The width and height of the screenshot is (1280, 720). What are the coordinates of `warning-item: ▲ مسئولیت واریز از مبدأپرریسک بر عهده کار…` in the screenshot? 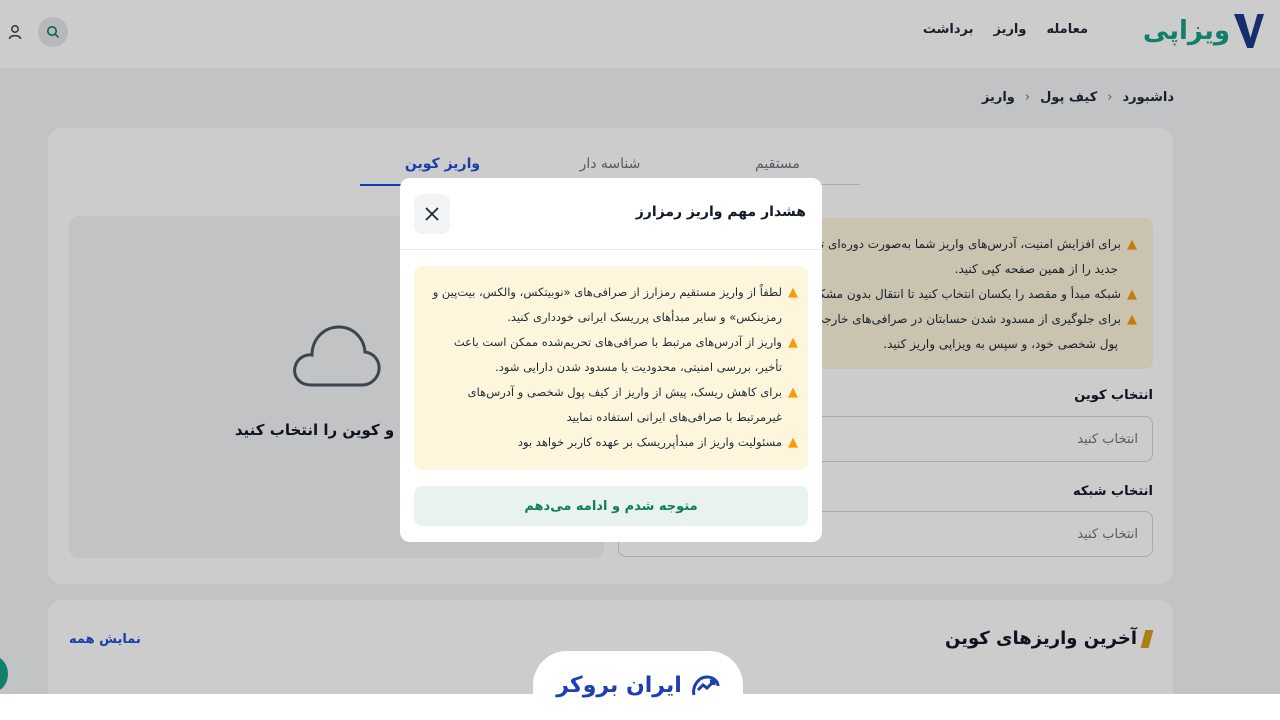 It's located at (611, 442).